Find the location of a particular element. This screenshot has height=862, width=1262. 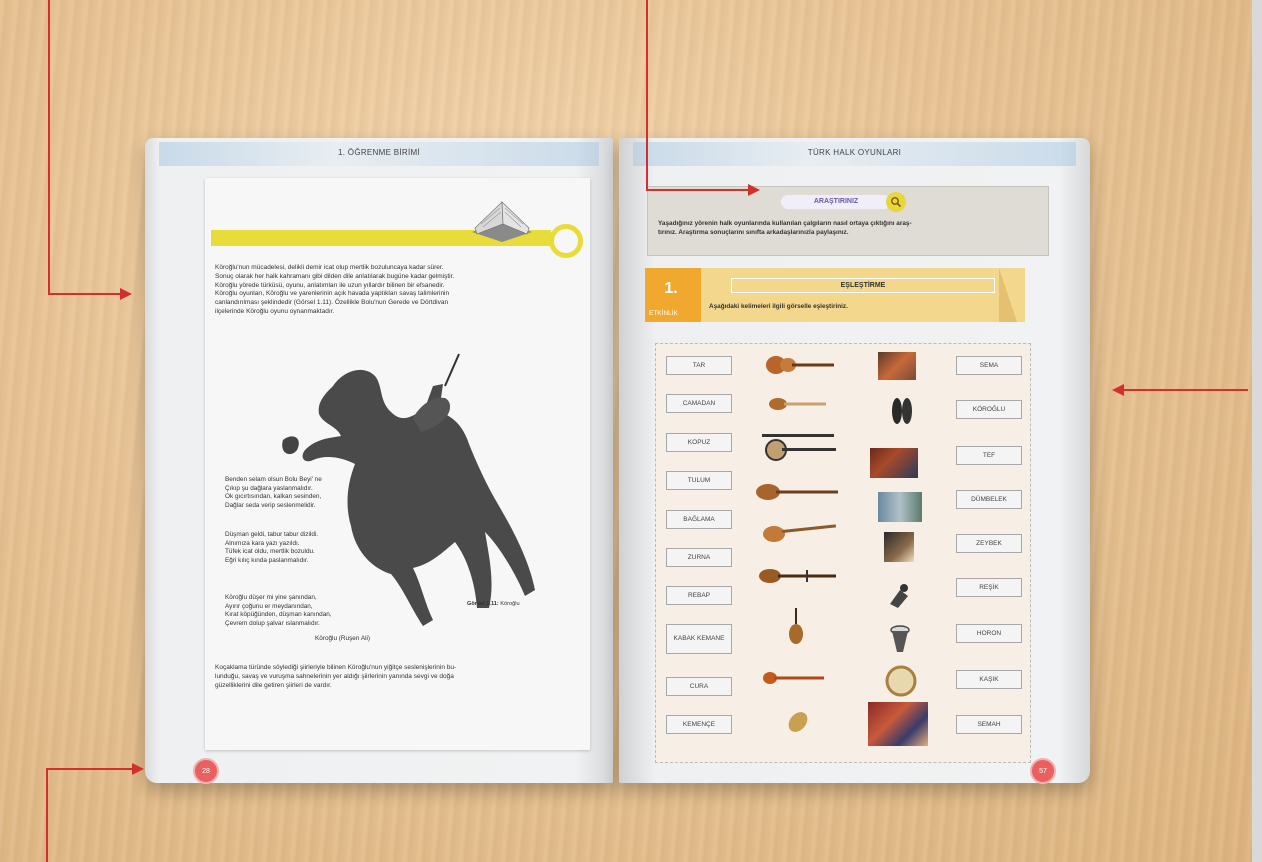

activity-word: ETKİNLİK is located at coordinates (663, 313).